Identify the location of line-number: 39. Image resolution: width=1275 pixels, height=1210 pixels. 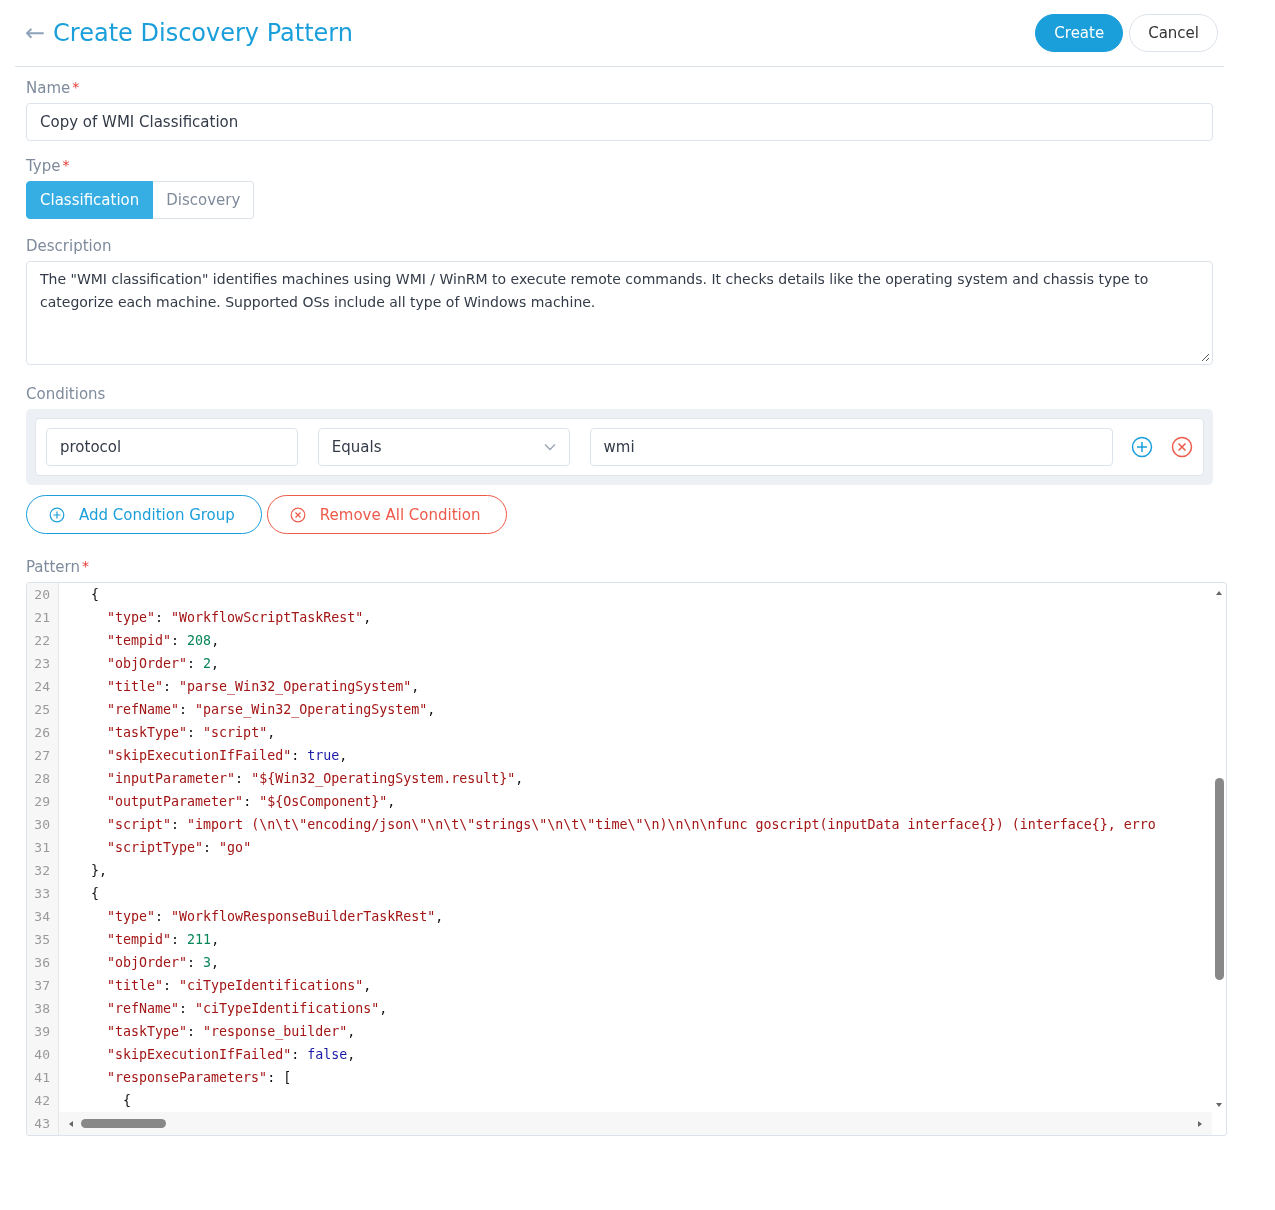
(43, 1031).